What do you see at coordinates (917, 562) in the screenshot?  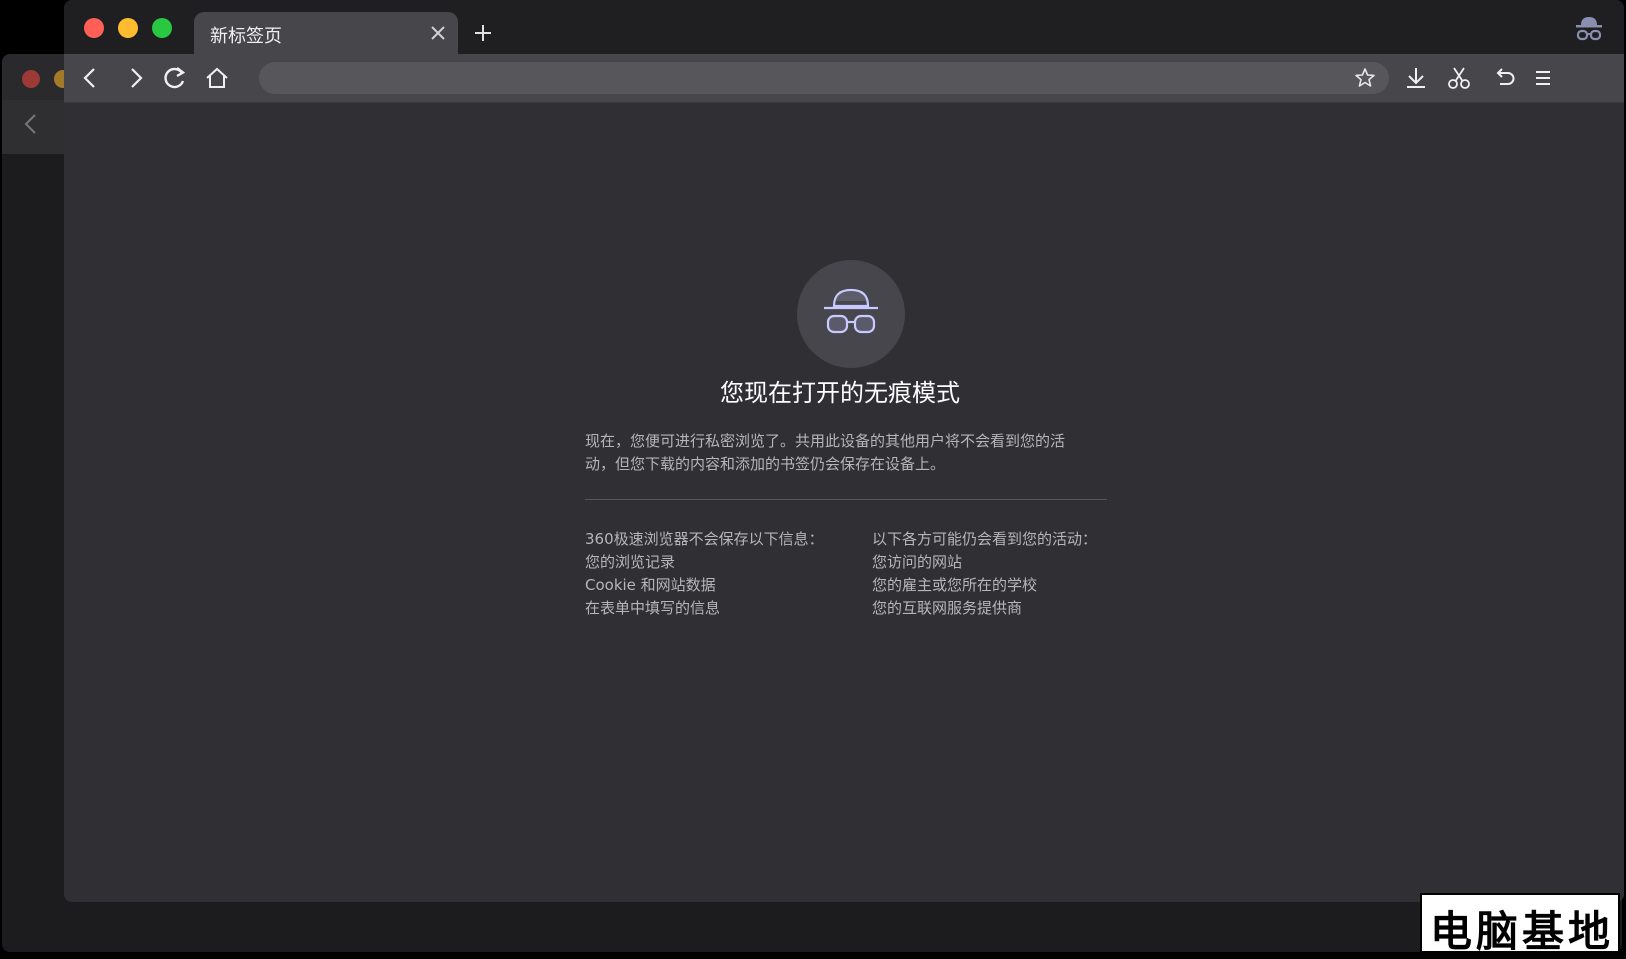 I see `list-item: 您访问的网站` at bounding box center [917, 562].